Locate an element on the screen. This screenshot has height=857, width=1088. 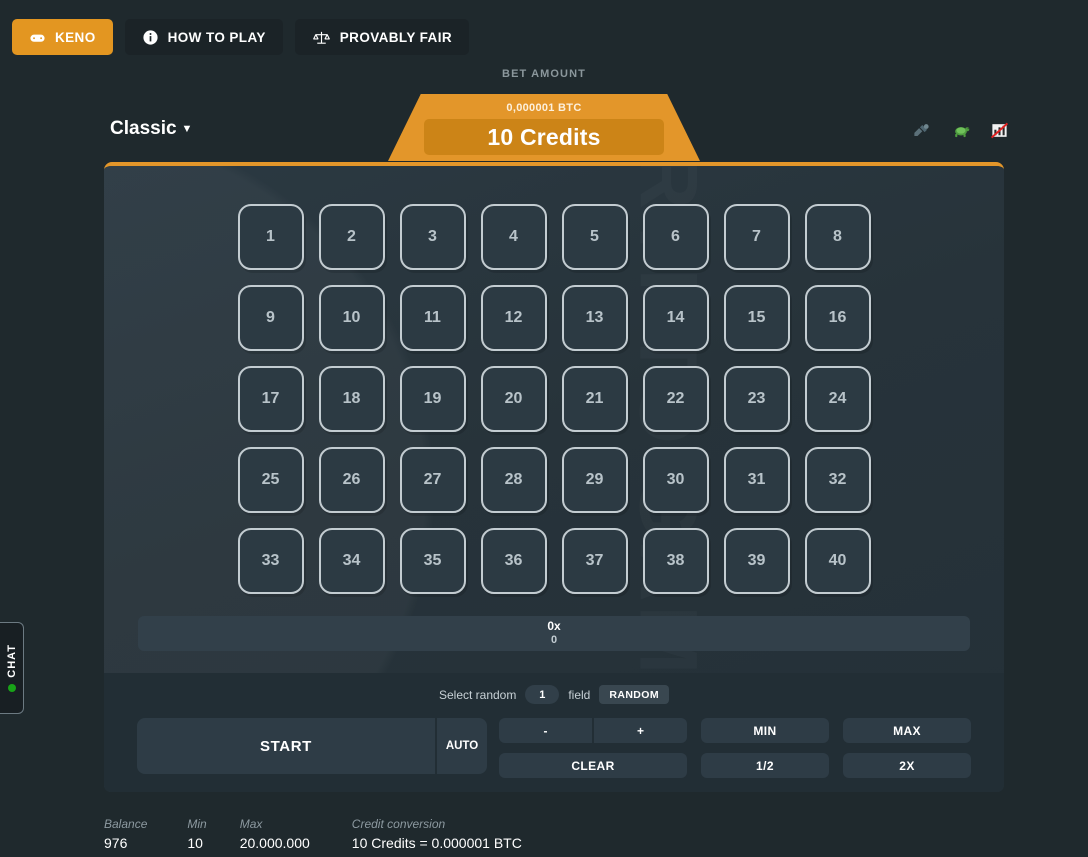
max-bet-button: MAX is located at coordinates (907, 730).